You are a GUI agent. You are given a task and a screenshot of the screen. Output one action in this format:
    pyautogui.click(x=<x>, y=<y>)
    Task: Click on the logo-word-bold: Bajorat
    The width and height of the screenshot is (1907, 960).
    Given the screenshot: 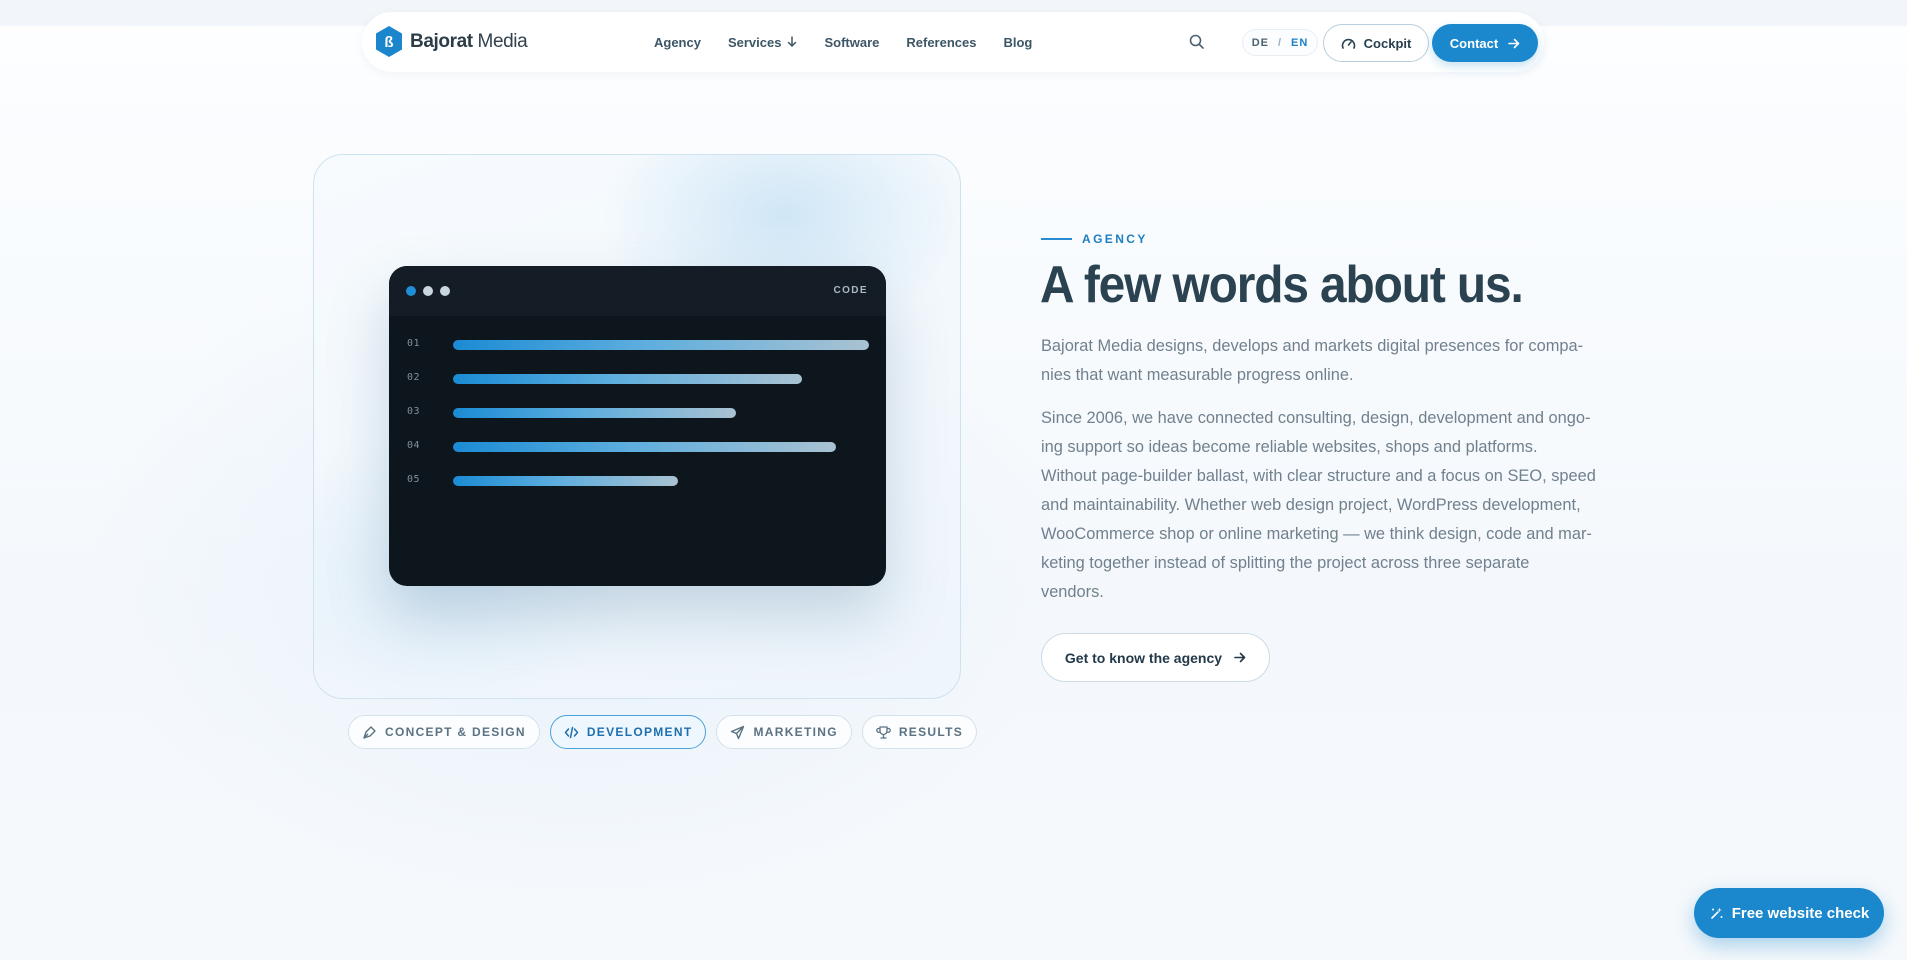 What is the action you would take?
    pyautogui.click(x=441, y=41)
    